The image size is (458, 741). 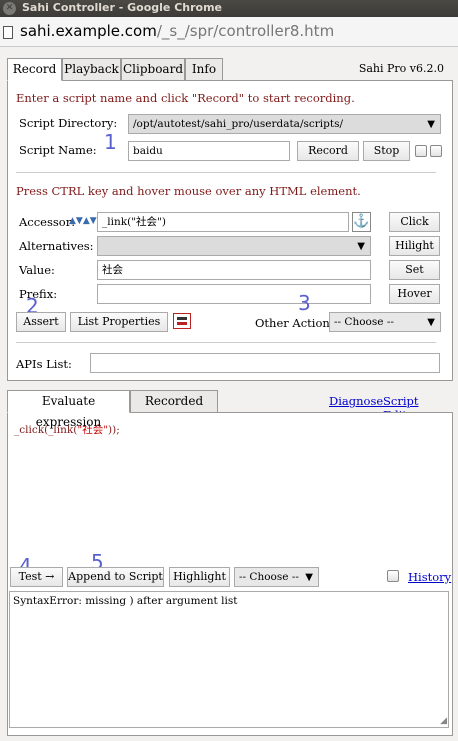 I want to click on tab-evaluate-expression: Evaluate expression, so click(x=68, y=409).